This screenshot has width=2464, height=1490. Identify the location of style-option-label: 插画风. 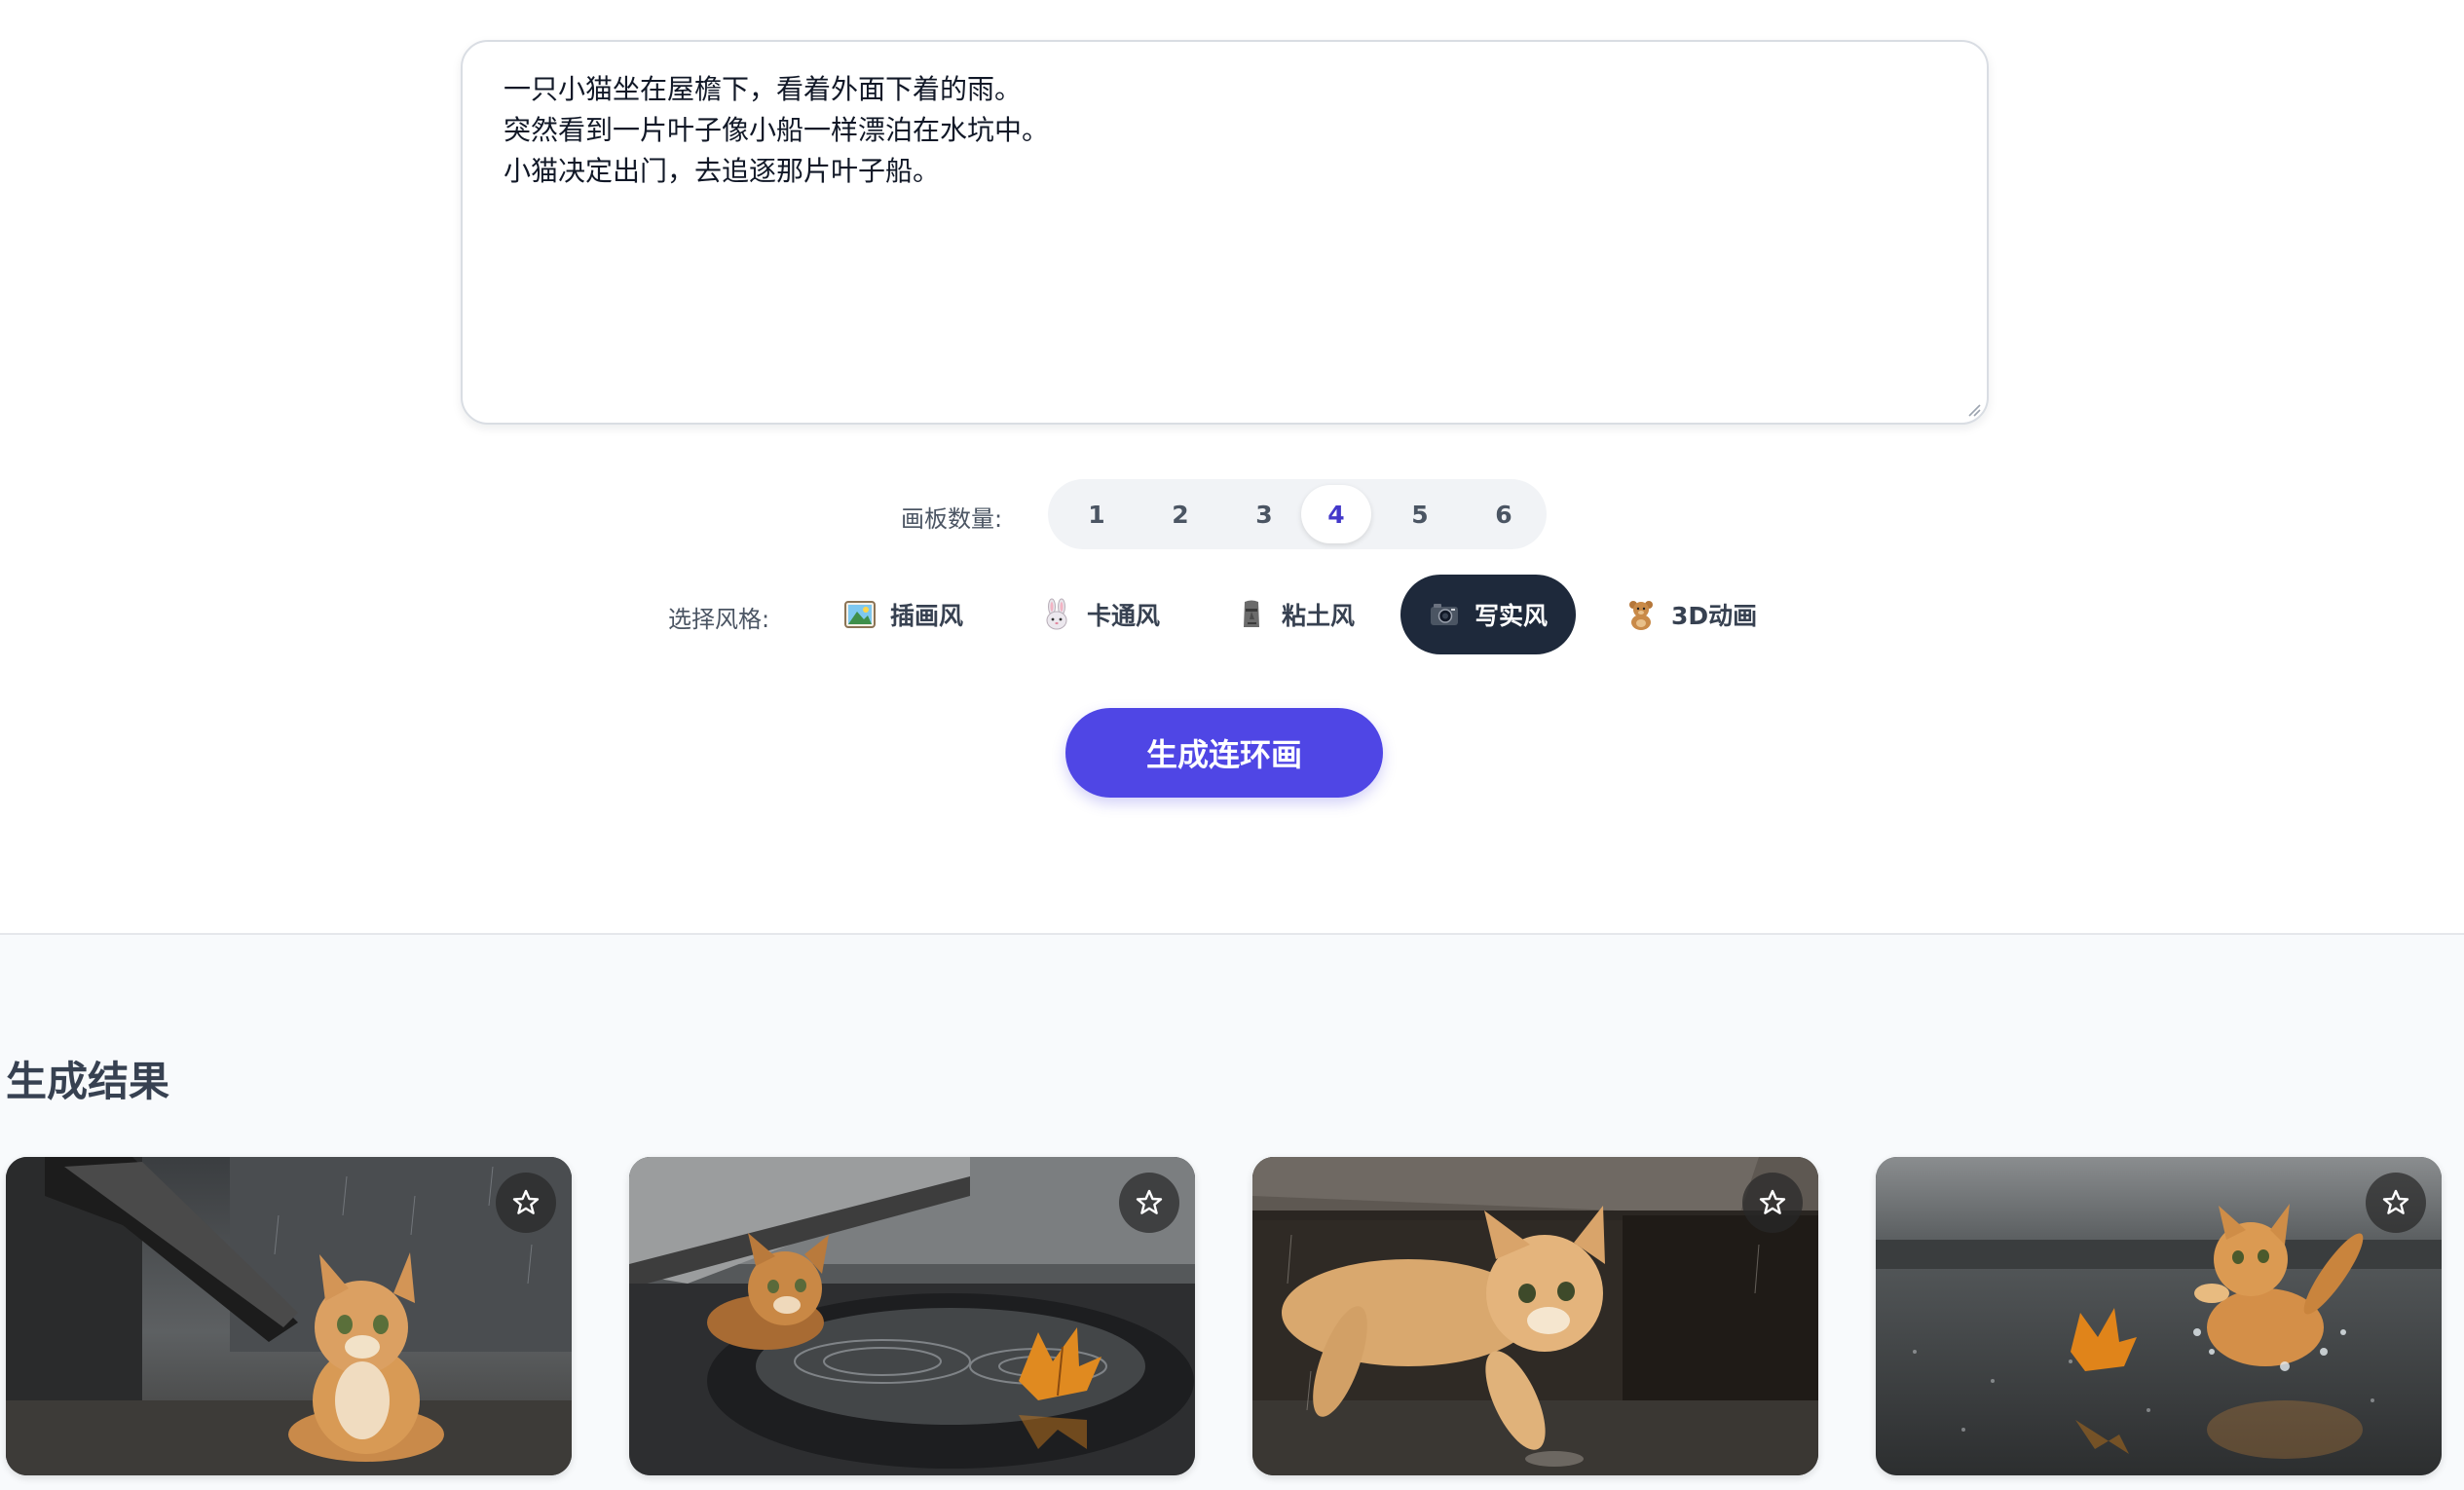
(927, 616).